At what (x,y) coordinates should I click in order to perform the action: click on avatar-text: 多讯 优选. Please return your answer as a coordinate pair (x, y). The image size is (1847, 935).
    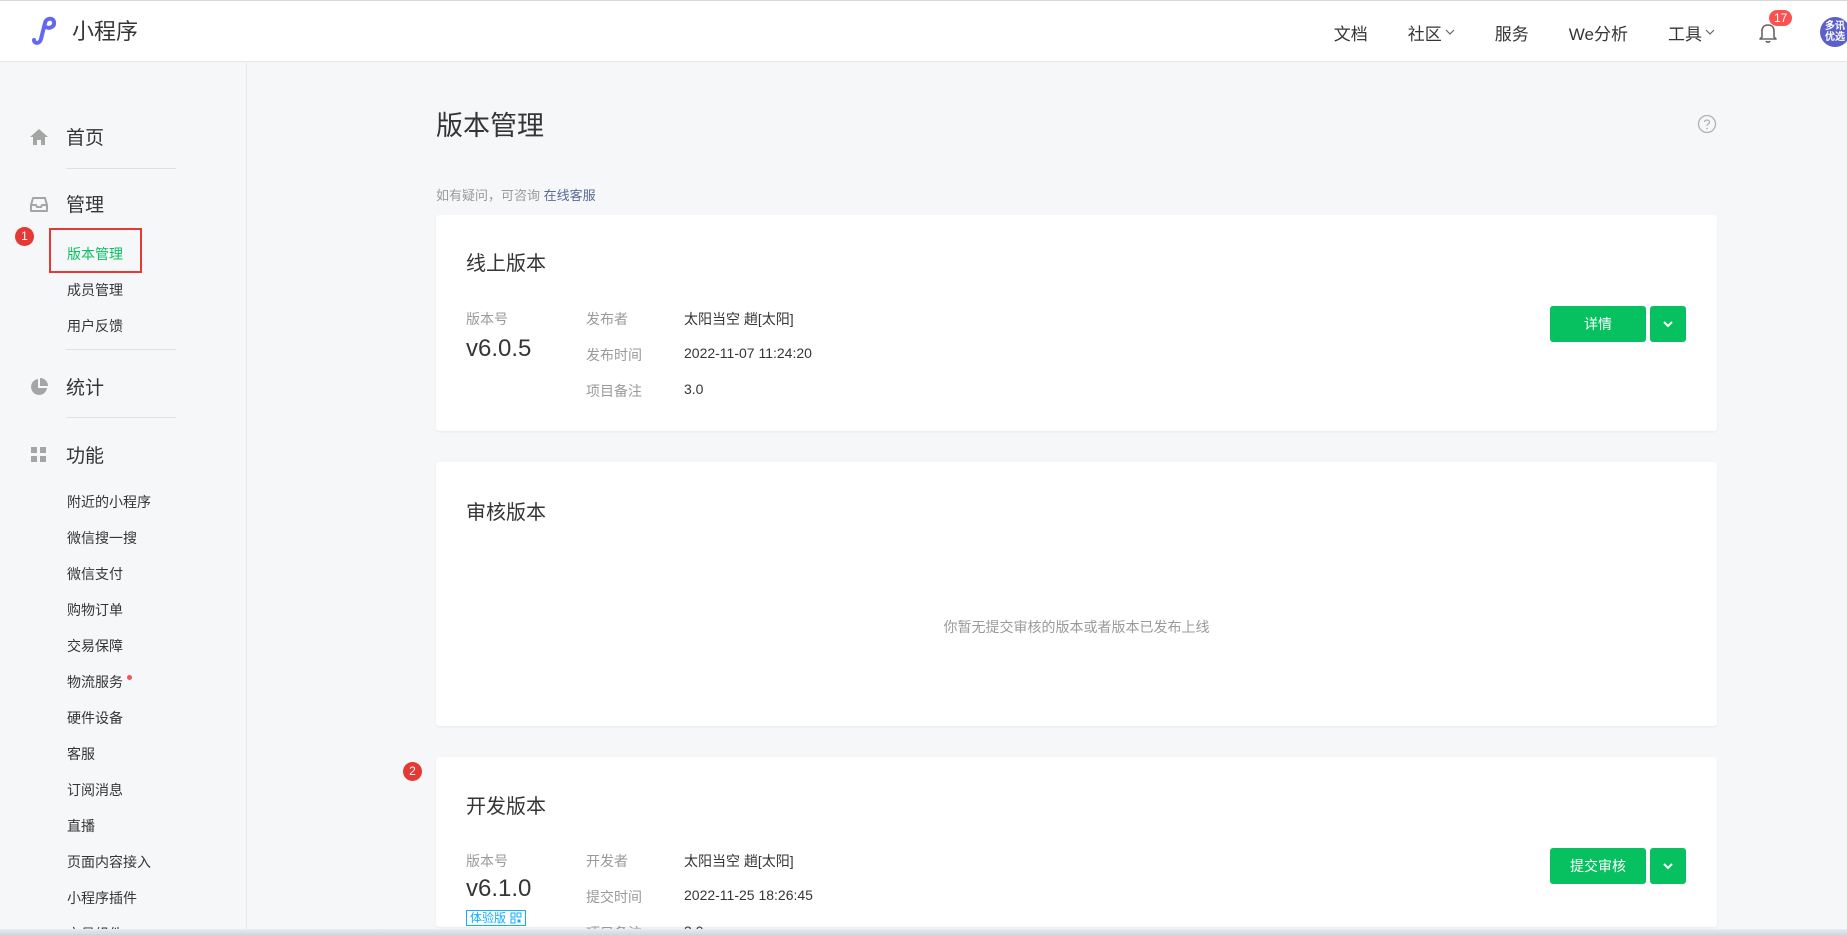
    Looking at the image, I should click on (1835, 32).